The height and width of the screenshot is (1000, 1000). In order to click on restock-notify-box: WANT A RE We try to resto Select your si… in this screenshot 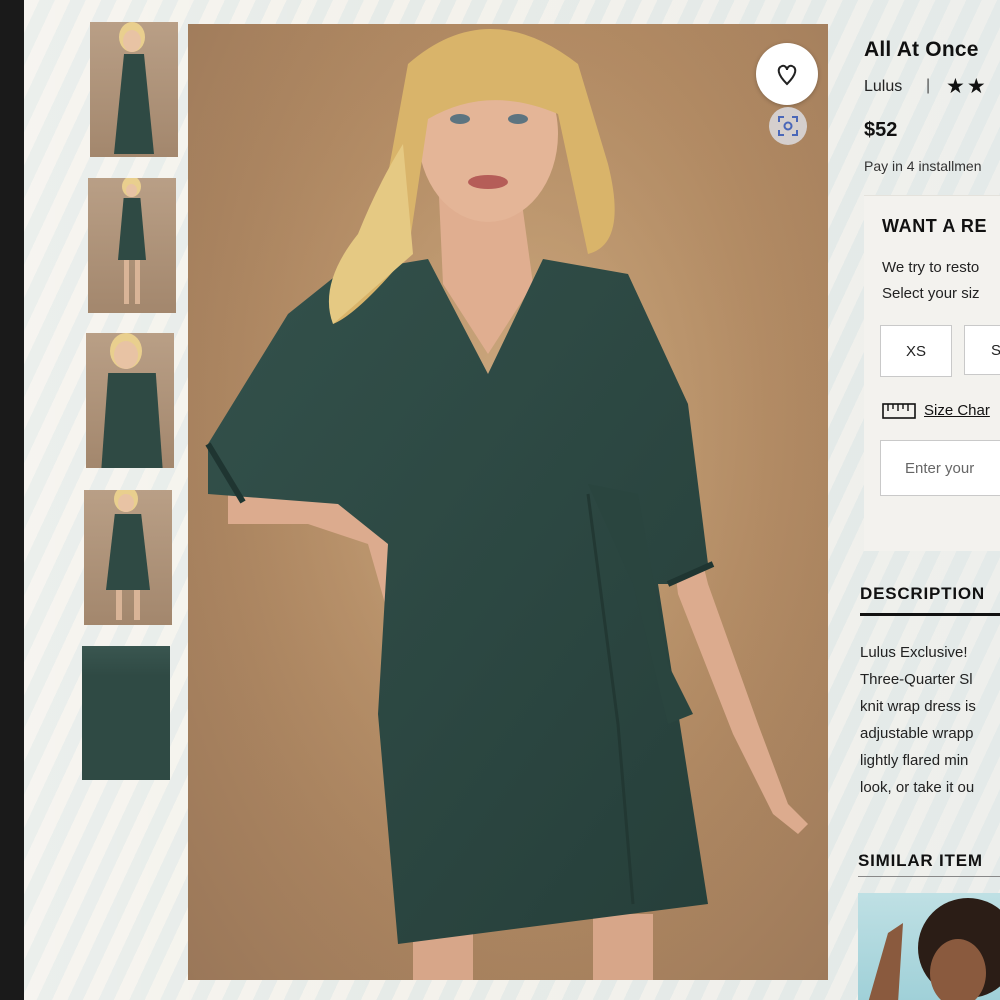, I will do `click(932, 373)`.